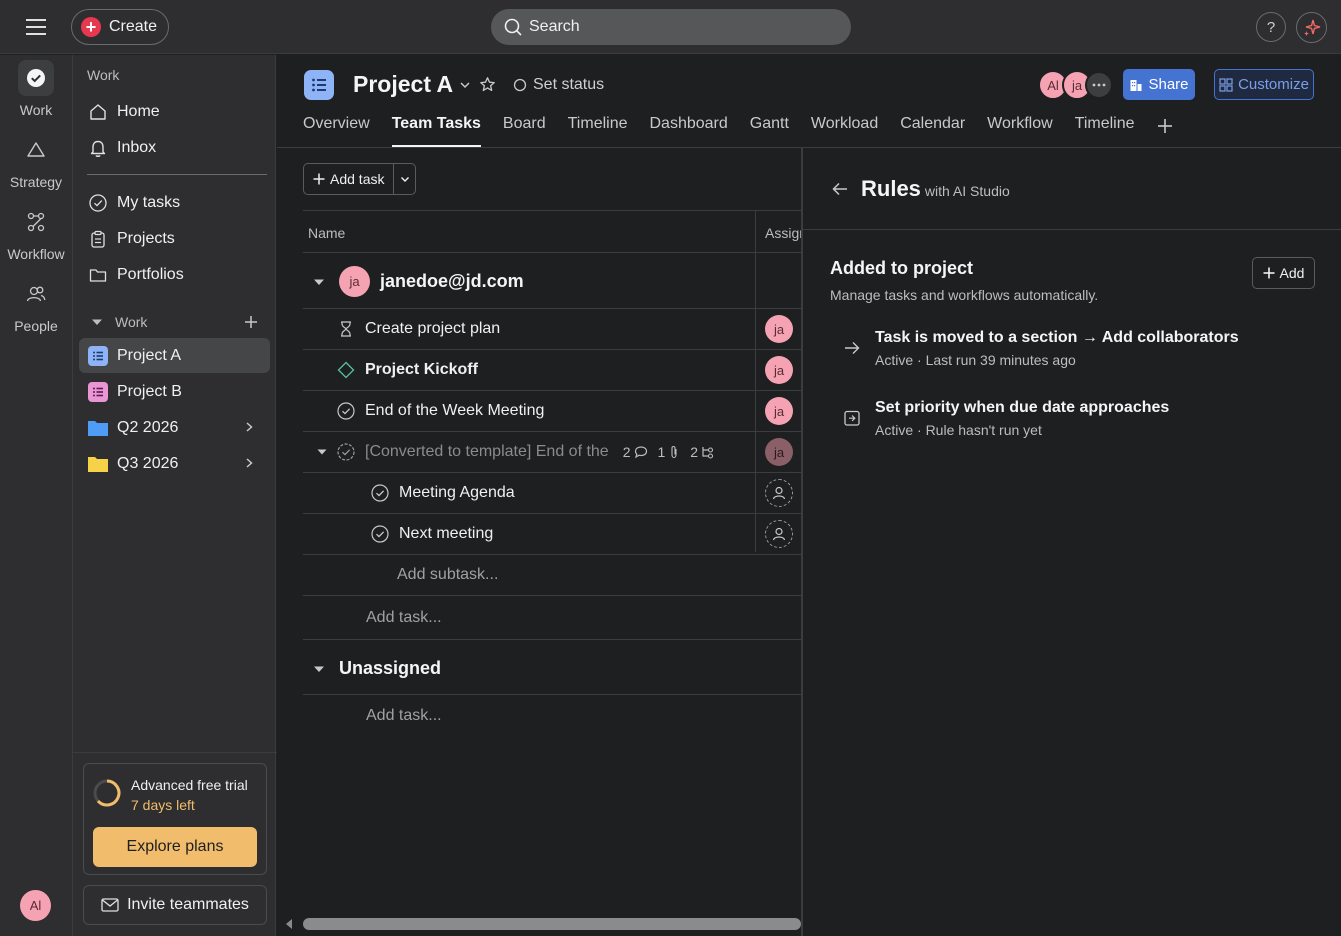  Describe the element at coordinates (36, 233) in the screenshot. I see `rail-item-workflow: Workflow` at that location.